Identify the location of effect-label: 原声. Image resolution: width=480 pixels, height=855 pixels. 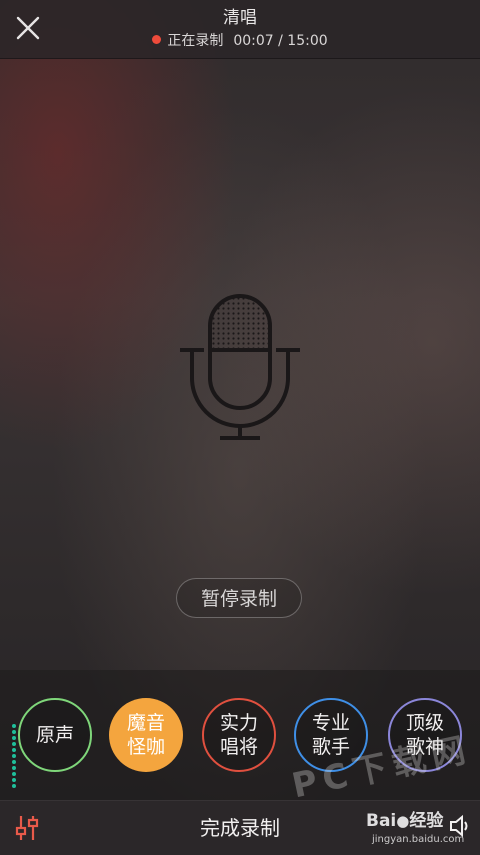
(54, 735).